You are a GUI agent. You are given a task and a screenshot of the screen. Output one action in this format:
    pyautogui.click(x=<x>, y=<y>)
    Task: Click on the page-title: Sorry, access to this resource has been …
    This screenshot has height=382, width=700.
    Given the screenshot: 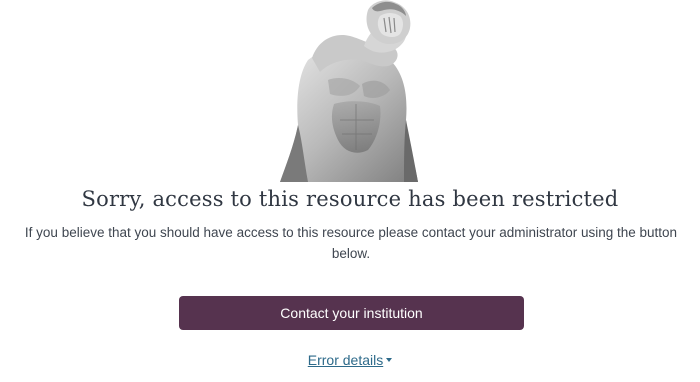 What is the action you would take?
    pyautogui.click(x=350, y=199)
    